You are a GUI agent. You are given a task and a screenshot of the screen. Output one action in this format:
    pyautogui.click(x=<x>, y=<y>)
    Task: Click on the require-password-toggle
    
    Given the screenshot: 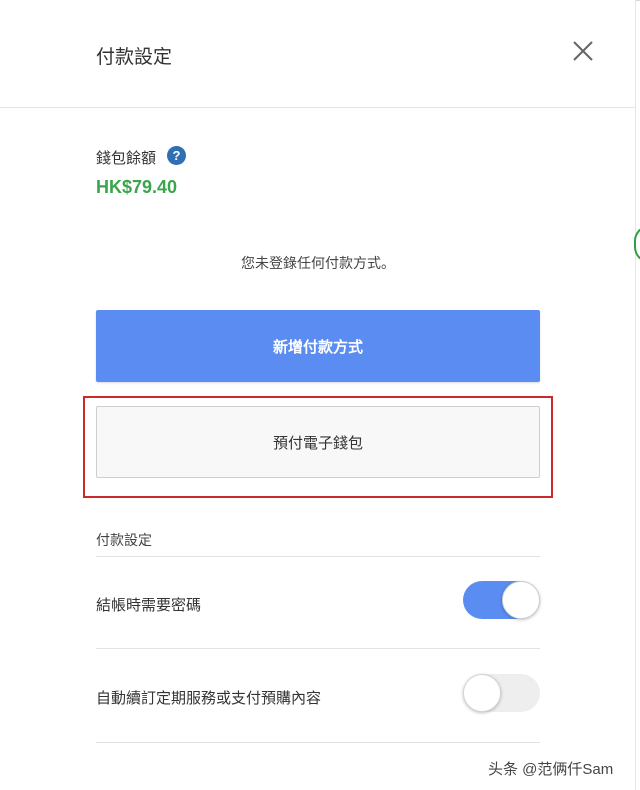 What is the action you would take?
    pyautogui.click(x=501, y=600)
    